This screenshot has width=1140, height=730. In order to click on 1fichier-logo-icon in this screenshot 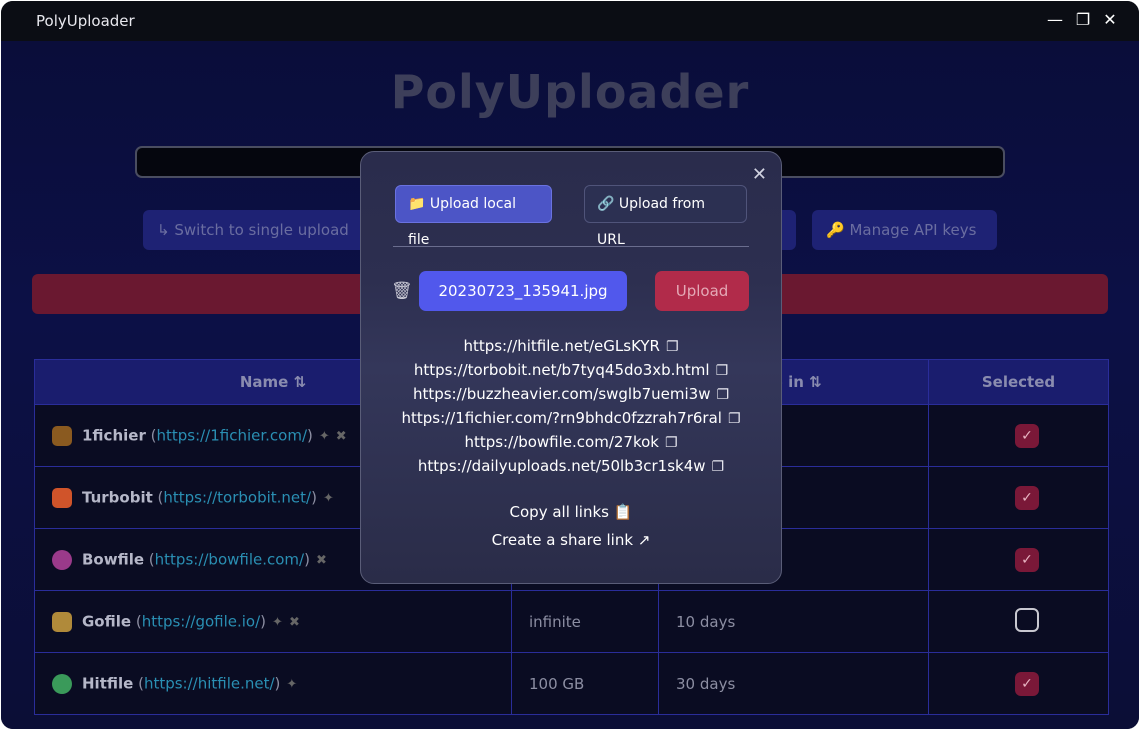, I will do `click(62, 435)`.